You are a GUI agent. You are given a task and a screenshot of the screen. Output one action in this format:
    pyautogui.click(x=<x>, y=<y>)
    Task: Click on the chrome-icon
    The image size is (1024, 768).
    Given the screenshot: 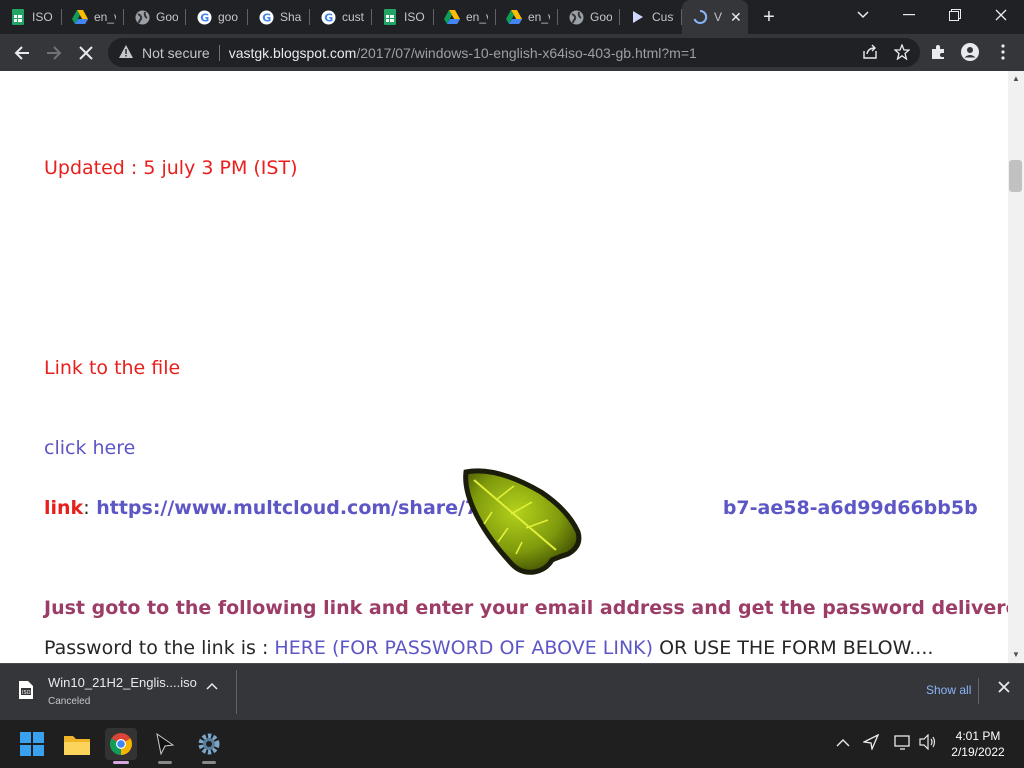 What is the action you would take?
    pyautogui.click(x=121, y=746)
    